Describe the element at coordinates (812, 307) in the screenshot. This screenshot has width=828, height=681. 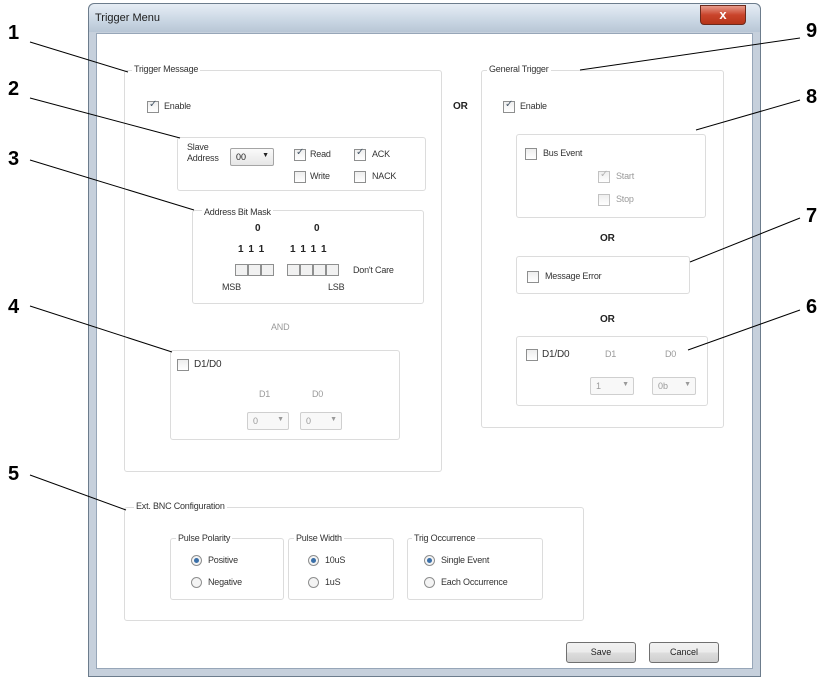
I see `callout-number-6: 6` at that location.